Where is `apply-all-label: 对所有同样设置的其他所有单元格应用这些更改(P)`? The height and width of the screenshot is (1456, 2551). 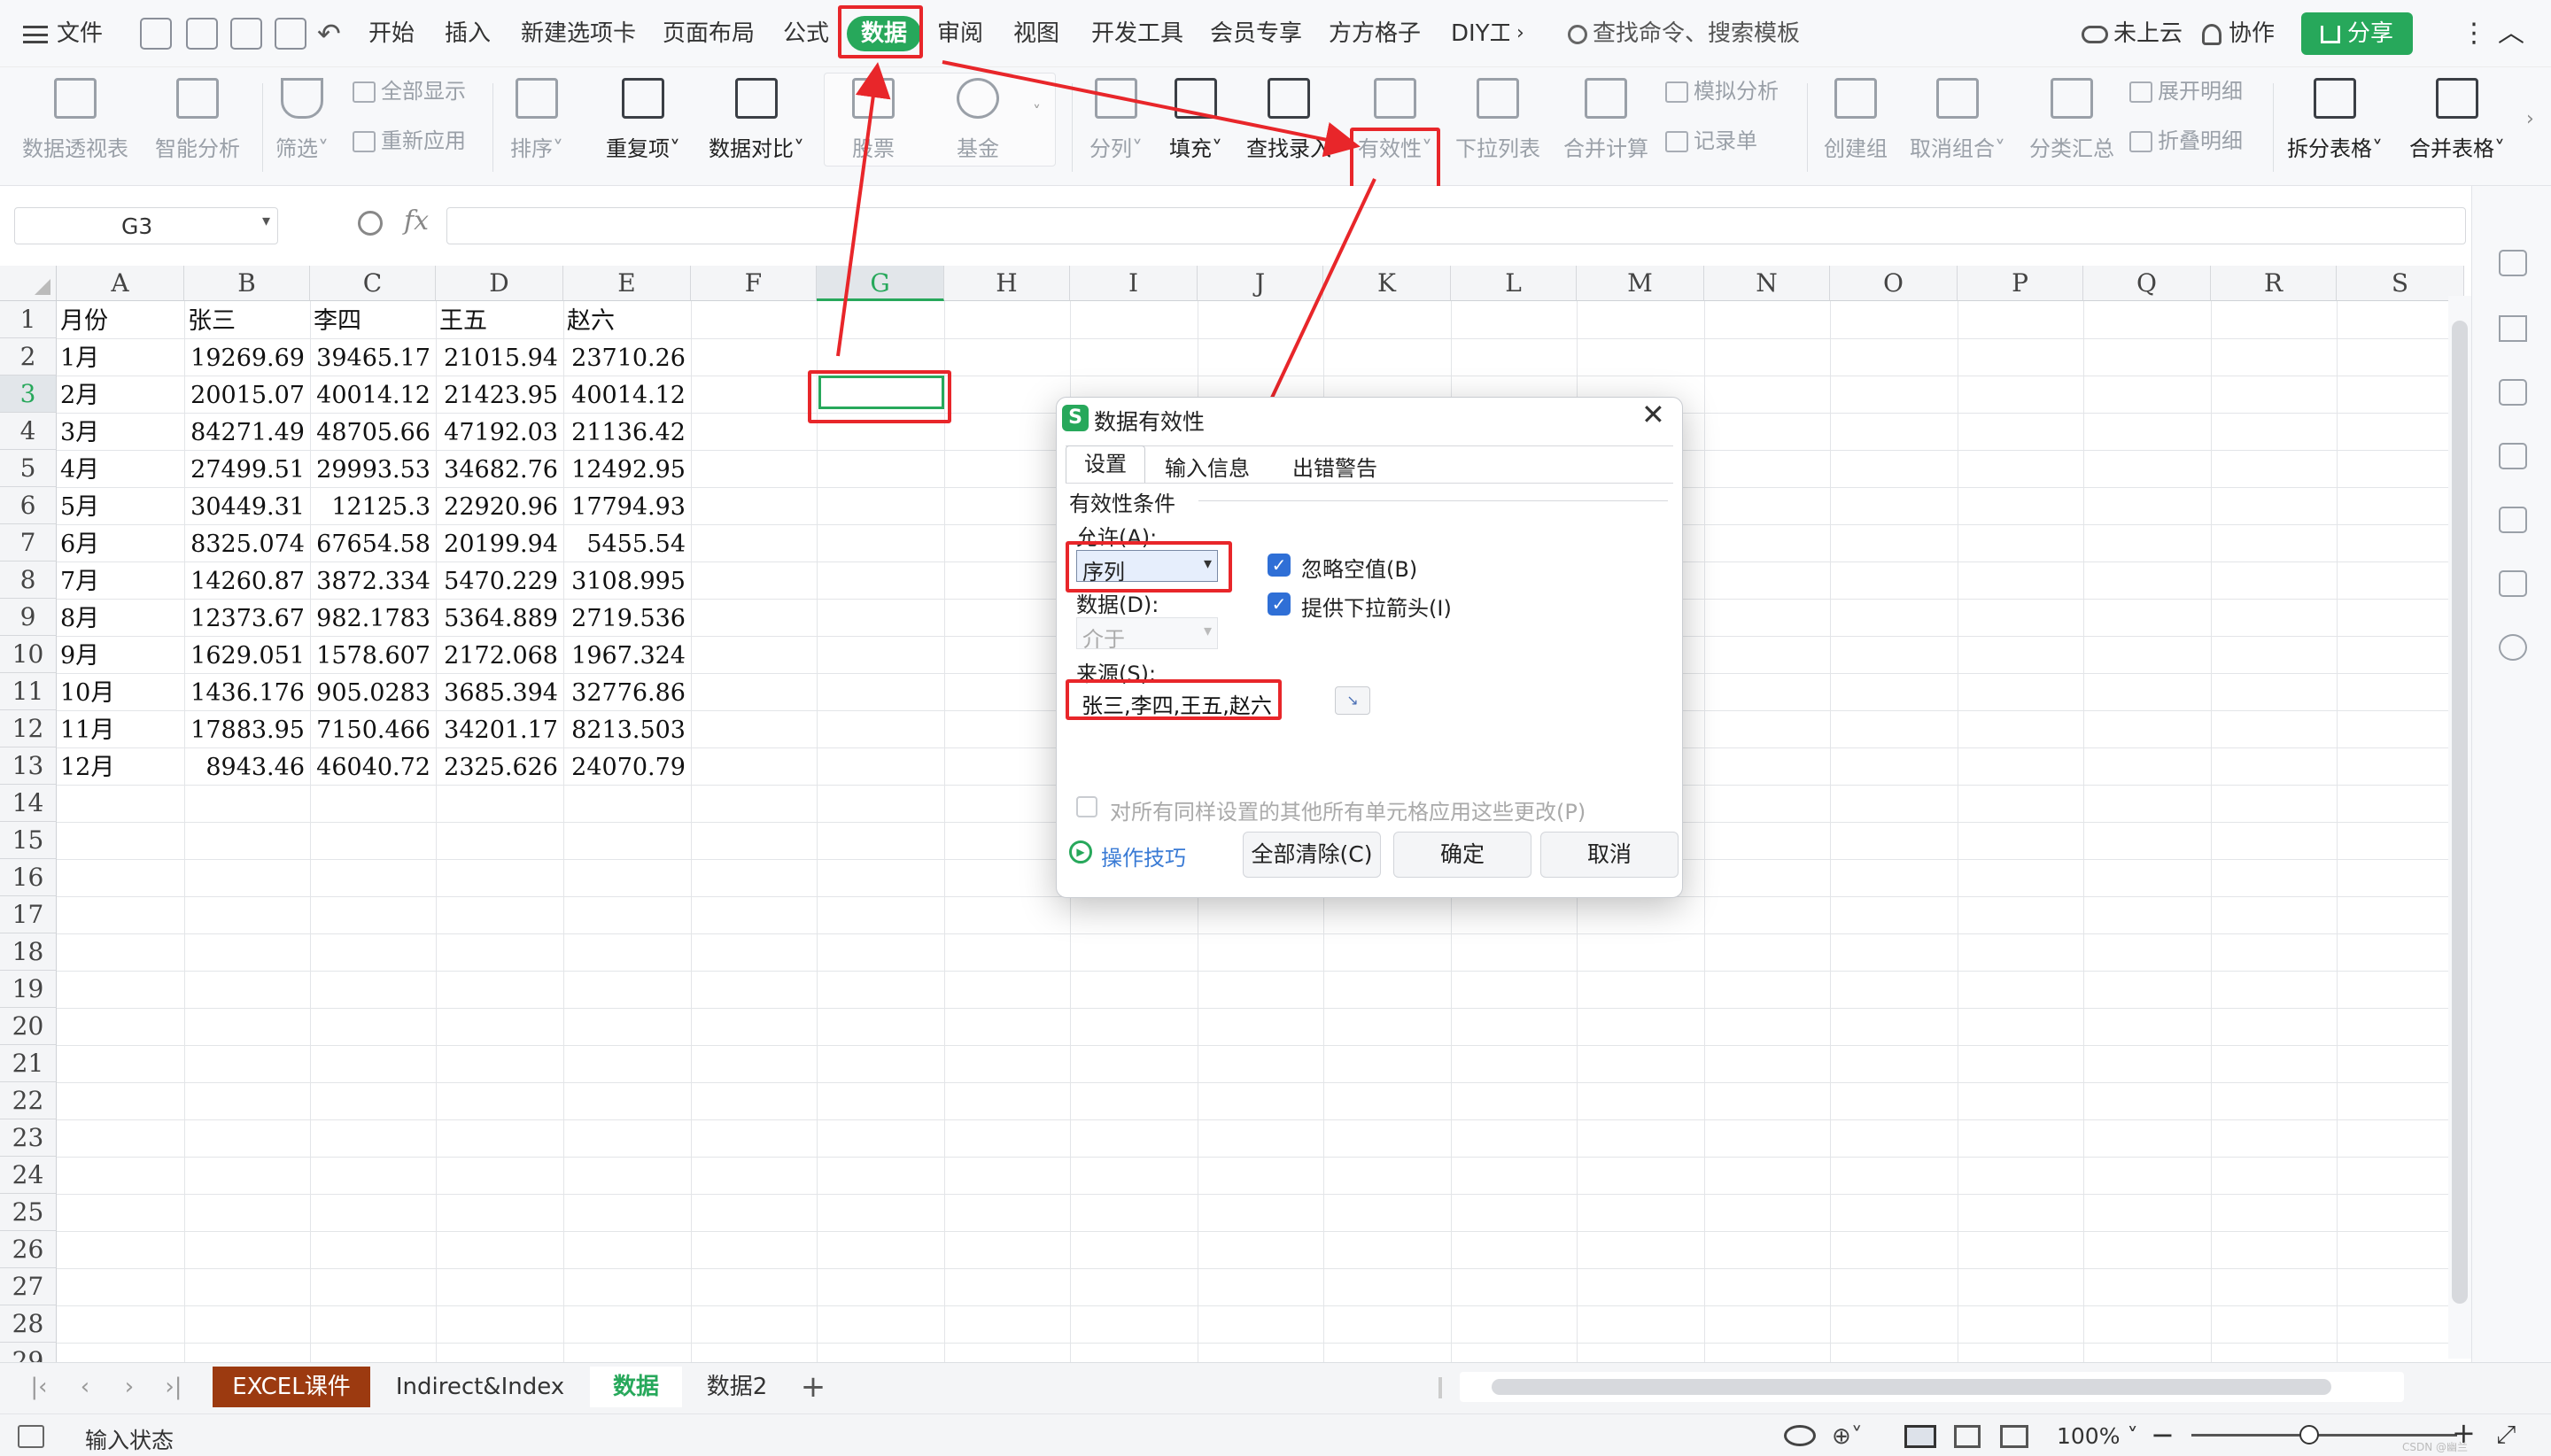 apply-all-label: 对所有同样设置的其他所有单元格应用这些更改(P) is located at coordinates (1348, 812).